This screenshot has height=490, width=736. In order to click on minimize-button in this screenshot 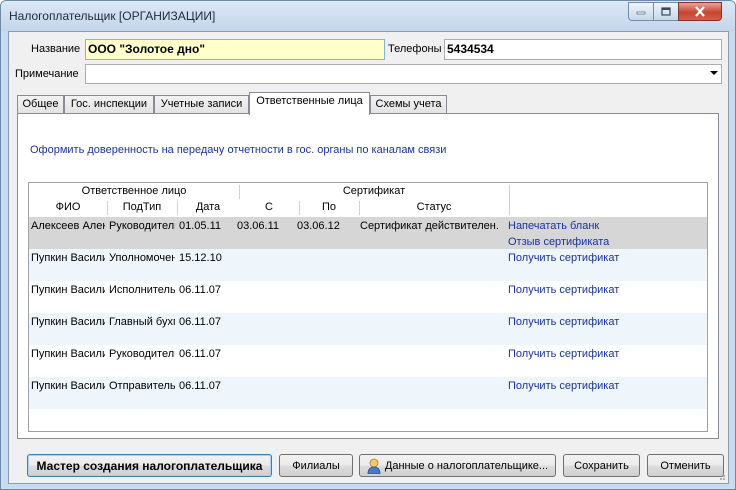, I will do `click(641, 11)`.